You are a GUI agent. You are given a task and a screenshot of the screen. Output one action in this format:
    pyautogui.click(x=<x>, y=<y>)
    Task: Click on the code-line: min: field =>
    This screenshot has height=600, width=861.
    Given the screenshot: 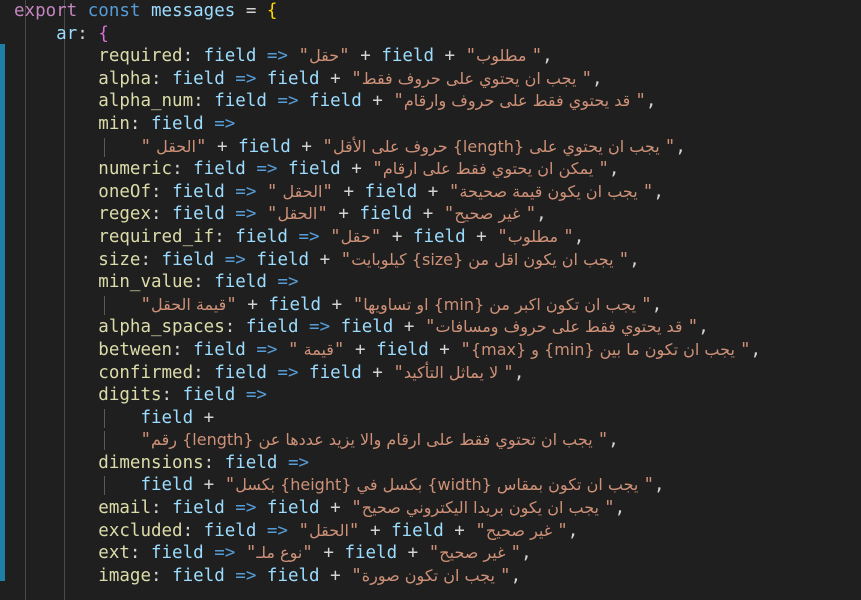 What is the action you would take?
    pyautogui.click(x=430, y=124)
    